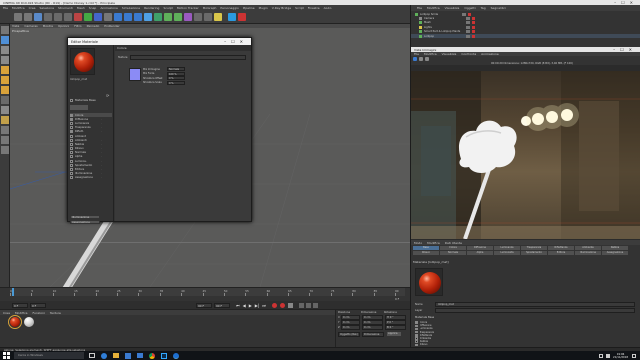 The width and height of the screenshot is (640, 360). I want to click on pen-icon, so click(158, 16).